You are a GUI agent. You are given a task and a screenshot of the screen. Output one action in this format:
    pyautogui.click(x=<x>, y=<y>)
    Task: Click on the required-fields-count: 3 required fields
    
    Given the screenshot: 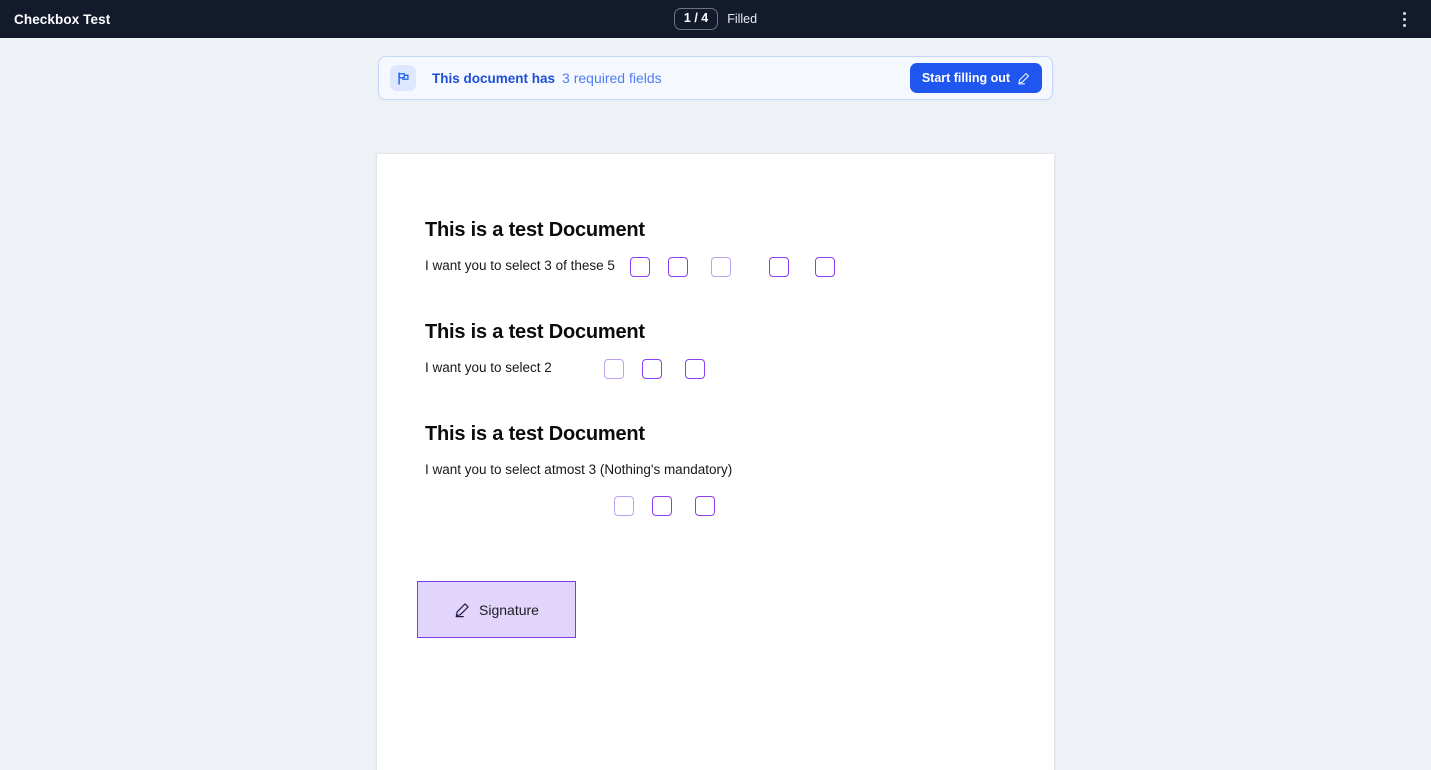 What is the action you would take?
    pyautogui.click(x=612, y=78)
    